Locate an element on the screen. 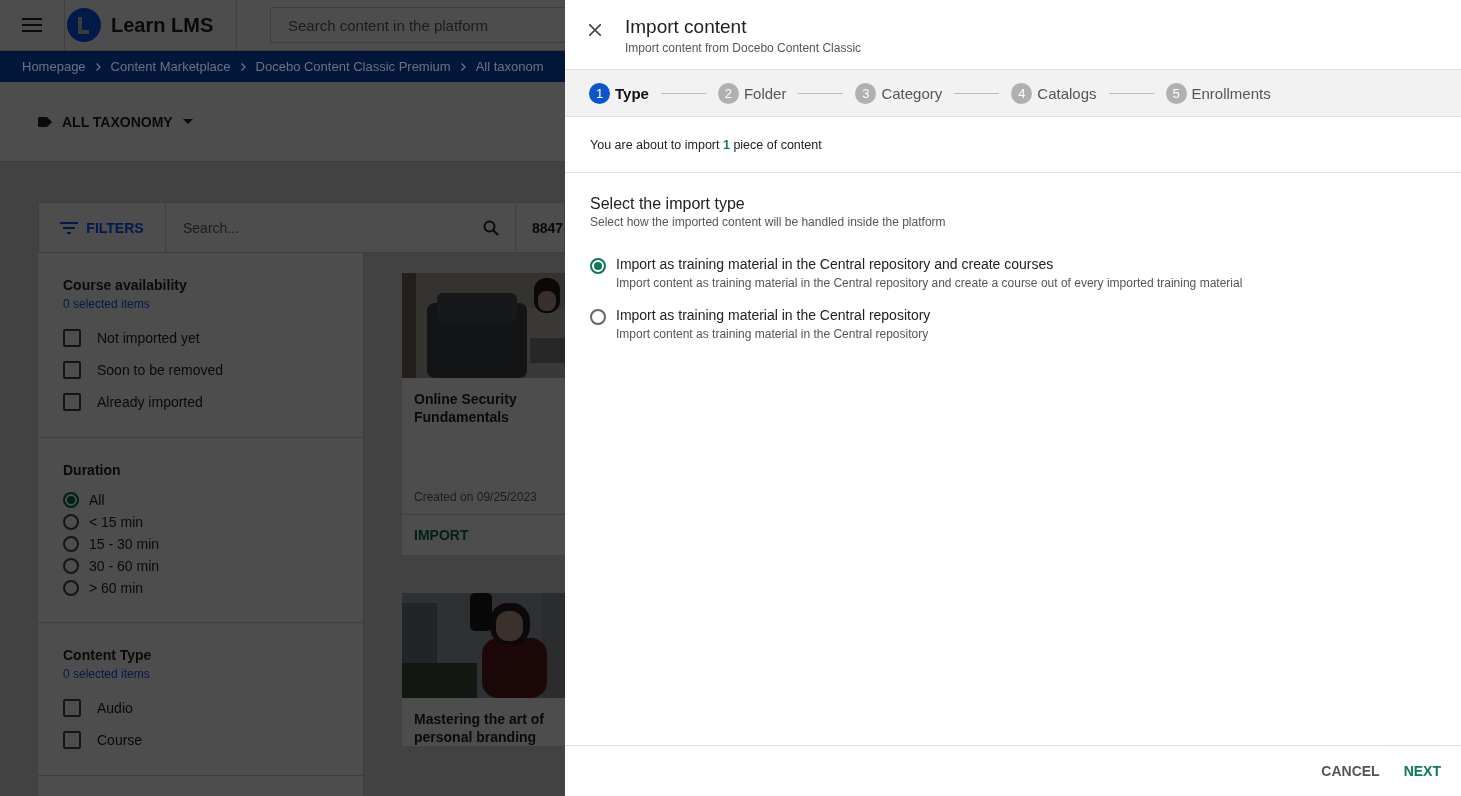 This screenshot has width=1461, height=796. logo-text: Learn LMS is located at coordinates (162, 25).